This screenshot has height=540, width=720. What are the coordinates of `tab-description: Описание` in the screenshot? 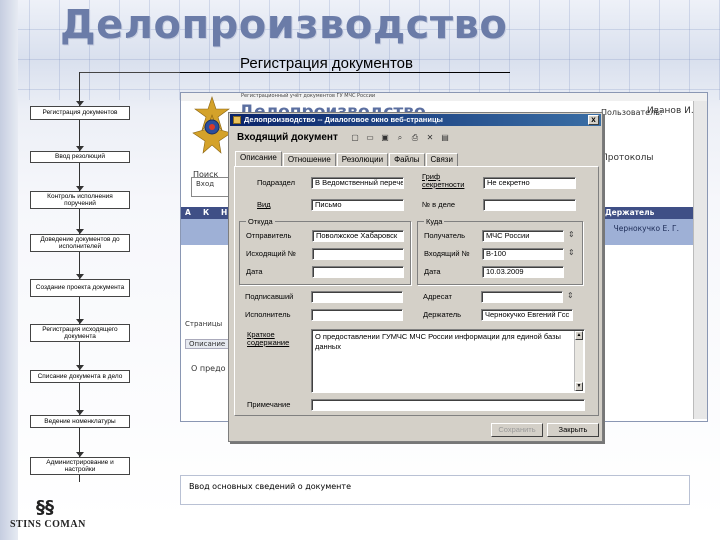 It's located at (258, 158).